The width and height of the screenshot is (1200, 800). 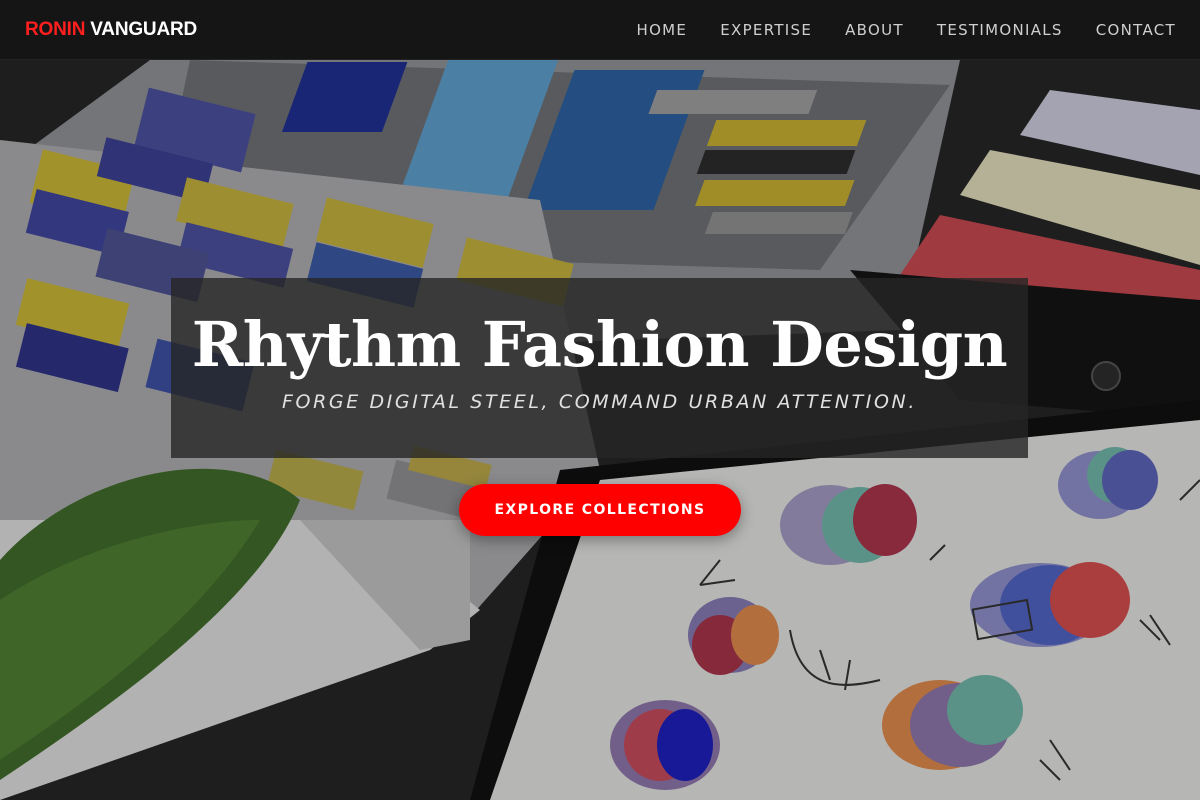 What do you see at coordinates (600, 510) in the screenshot?
I see `explore-collections-button: EXPLORE COLLECTIONS` at bounding box center [600, 510].